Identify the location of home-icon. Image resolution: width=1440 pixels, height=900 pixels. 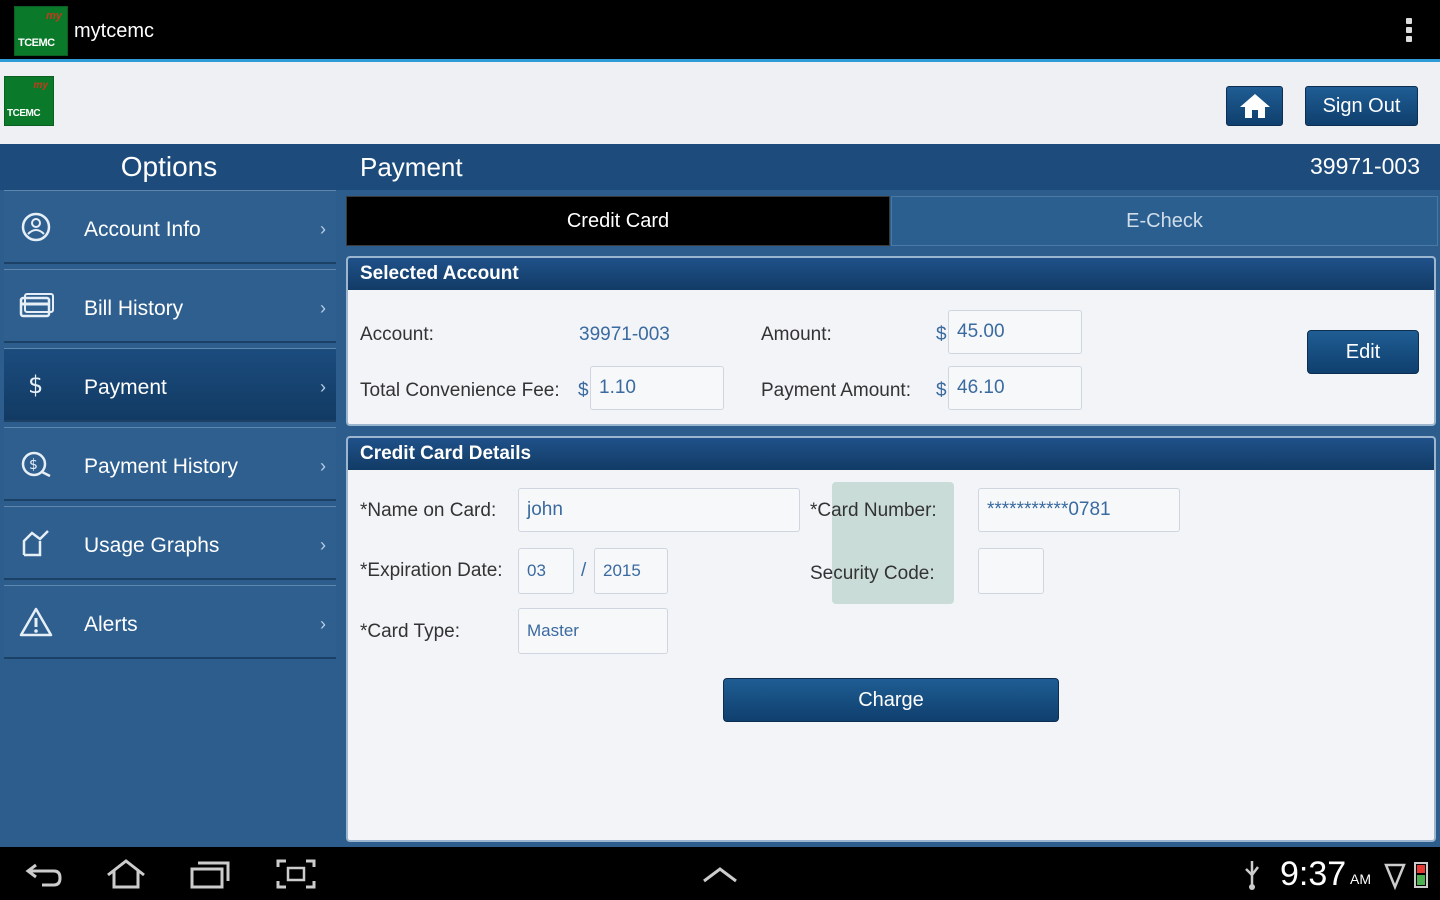
(1254, 106).